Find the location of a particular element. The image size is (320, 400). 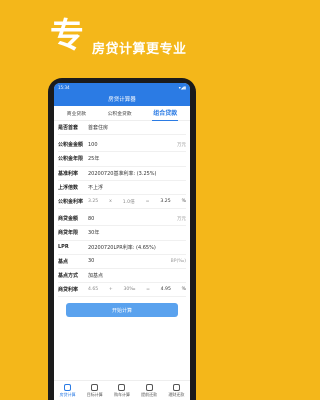

fund-amount-input: 100 is located at coordinates (132, 145).